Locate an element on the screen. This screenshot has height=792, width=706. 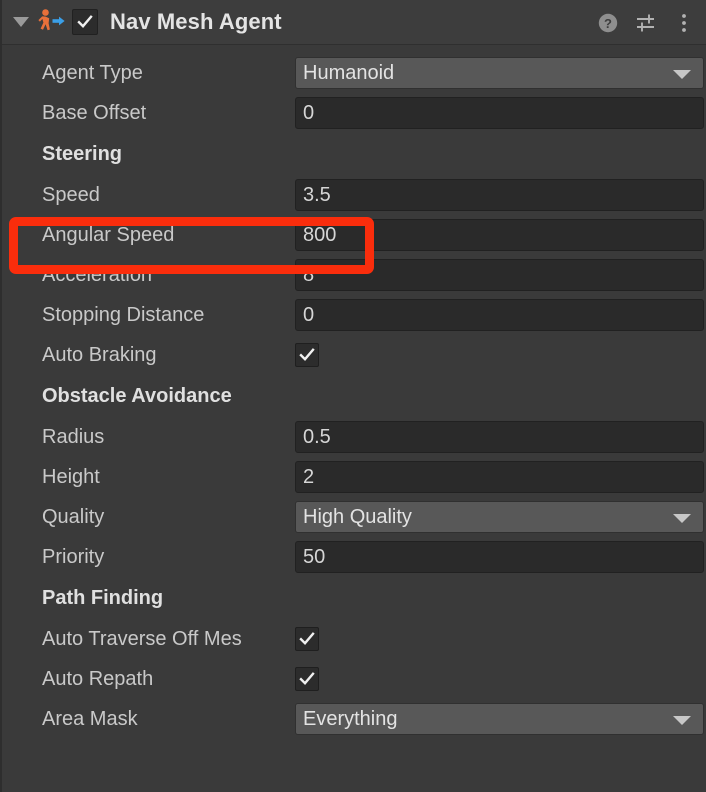
field-height: 2 is located at coordinates (499, 477).